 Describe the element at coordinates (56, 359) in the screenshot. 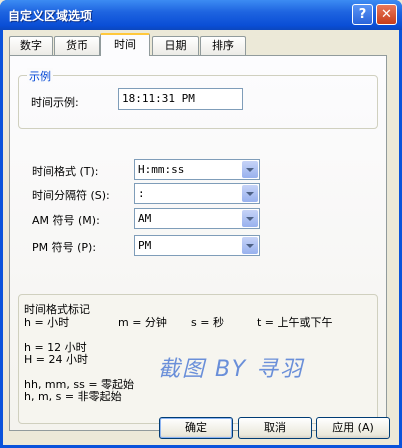

I see `note-24-hour: H = 24 小时` at that location.